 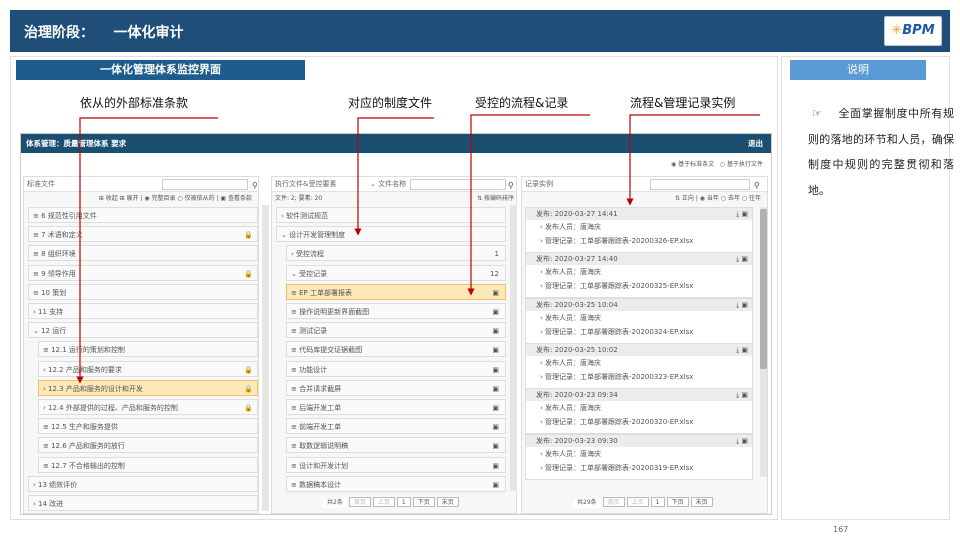 What do you see at coordinates (480, 31) in the screenshot?
I see `slide-header: 治理阶段： 一体化审计 ✳BPM` at bounding box center [480, 31].